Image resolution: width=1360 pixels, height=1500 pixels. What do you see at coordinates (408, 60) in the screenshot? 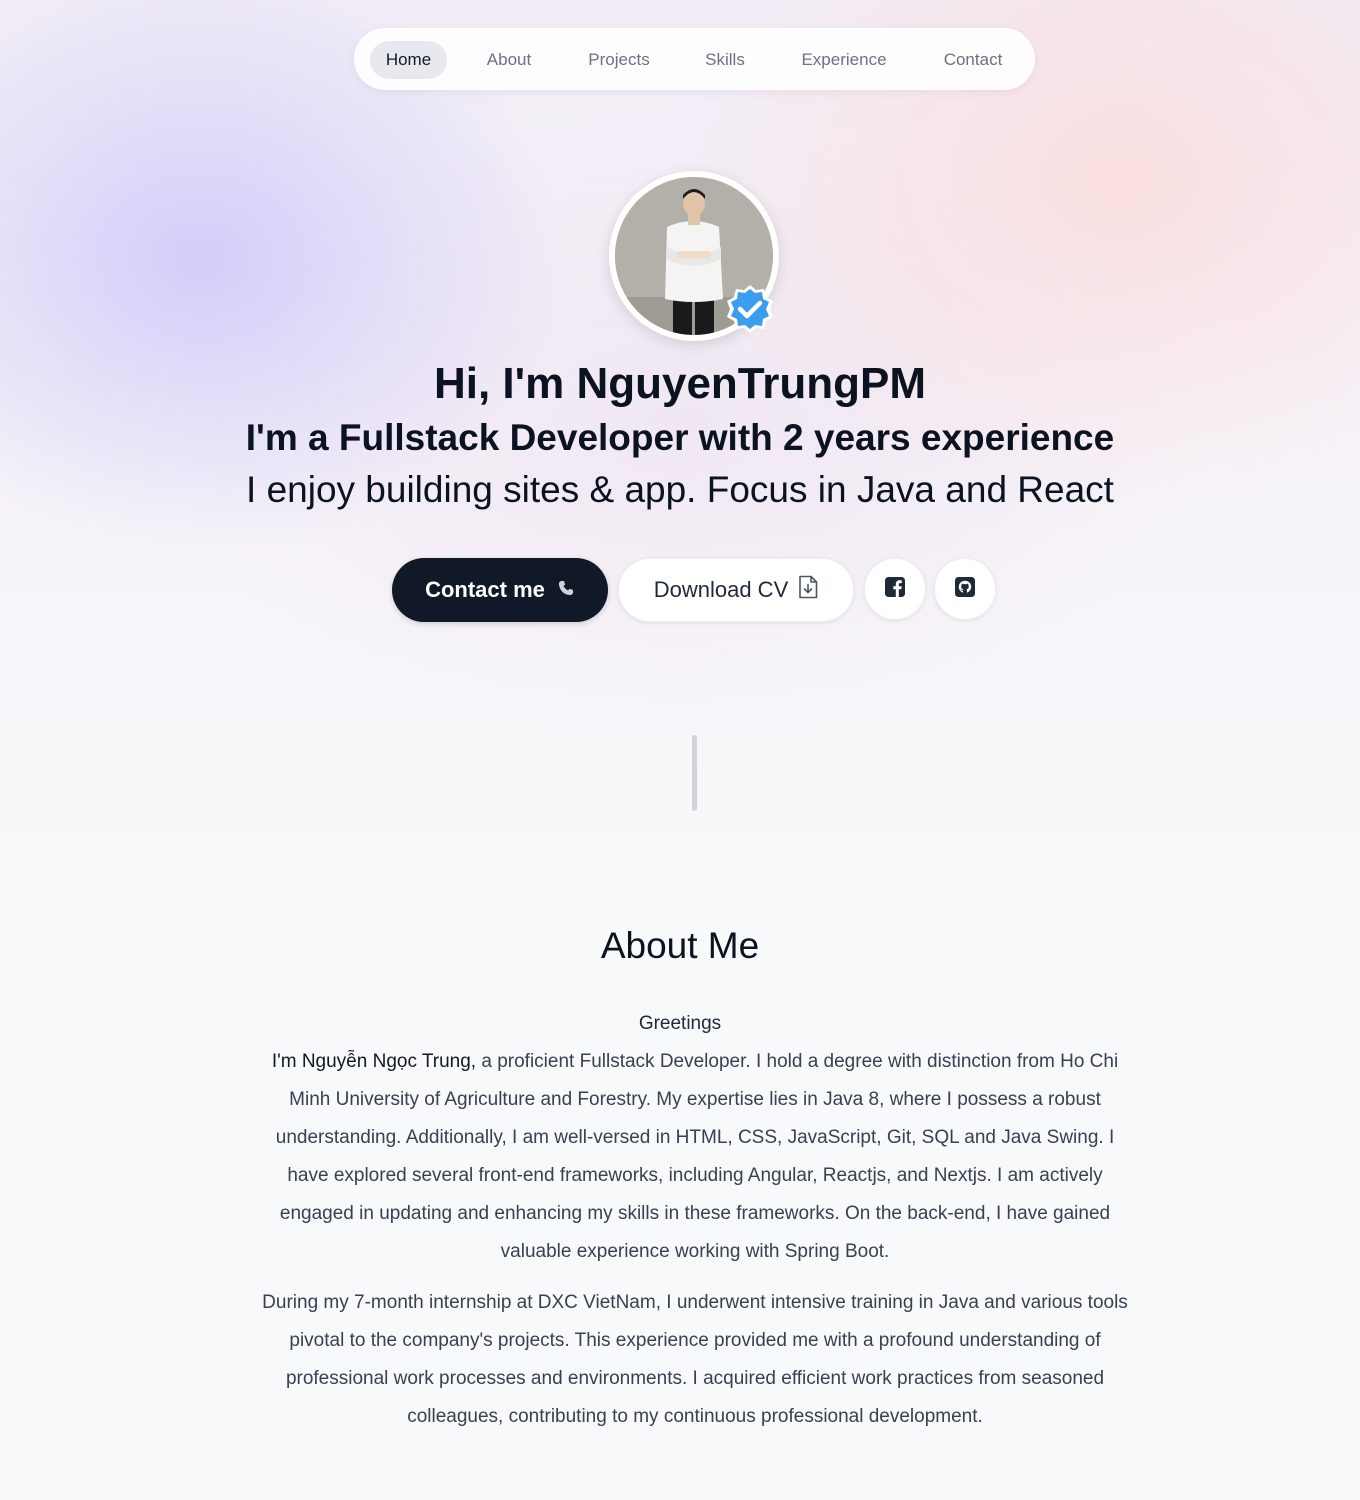
I see `nav-home: Home` at bounding box center [408, 60].